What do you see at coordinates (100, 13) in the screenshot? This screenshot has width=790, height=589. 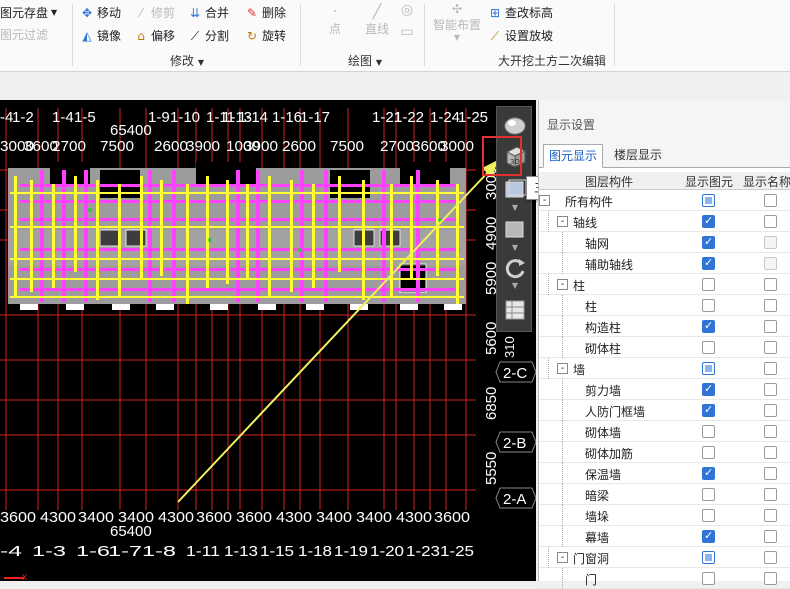 I see `move-button: ✥ 移动` at bounding box center [100, 13].